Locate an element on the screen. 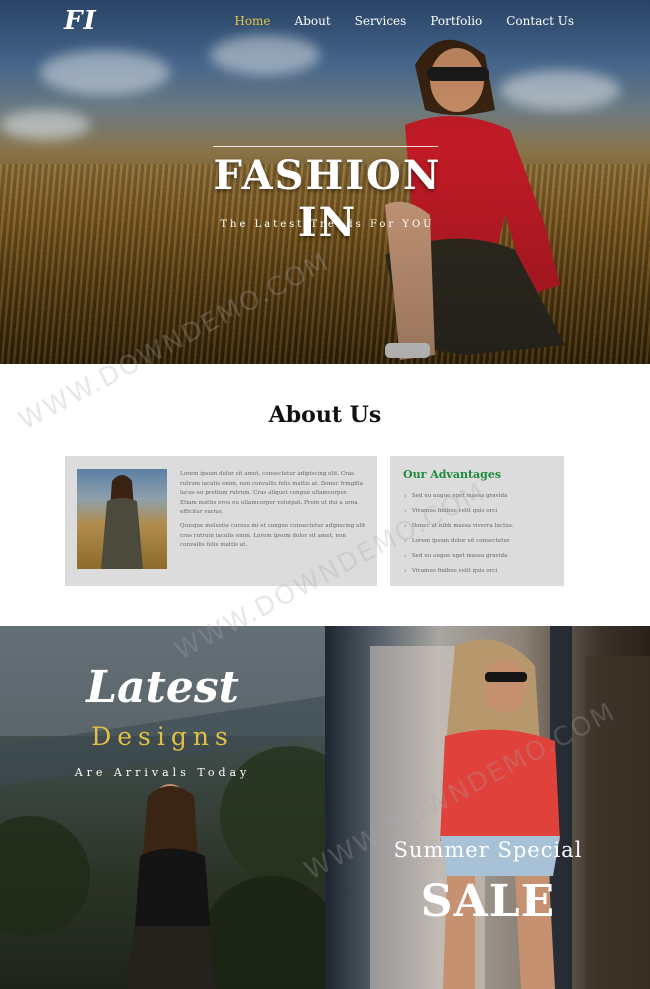 This screenshot has height=989, width=650. latest-heading: Latest is located at coordinates (162, 687).